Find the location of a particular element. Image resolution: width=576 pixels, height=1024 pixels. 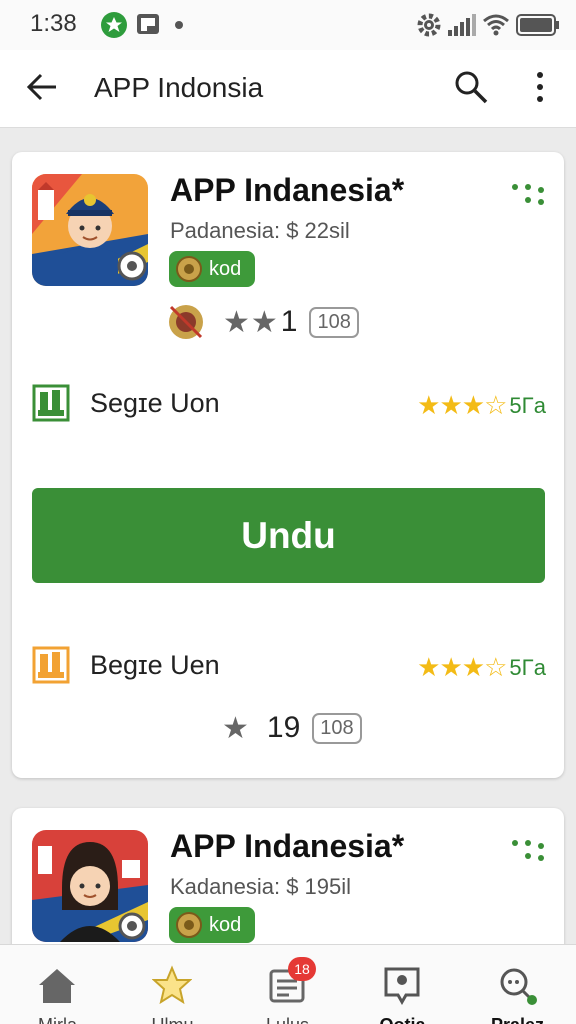

app-bar: APP Indonsia is located at coordinates (288, 89).